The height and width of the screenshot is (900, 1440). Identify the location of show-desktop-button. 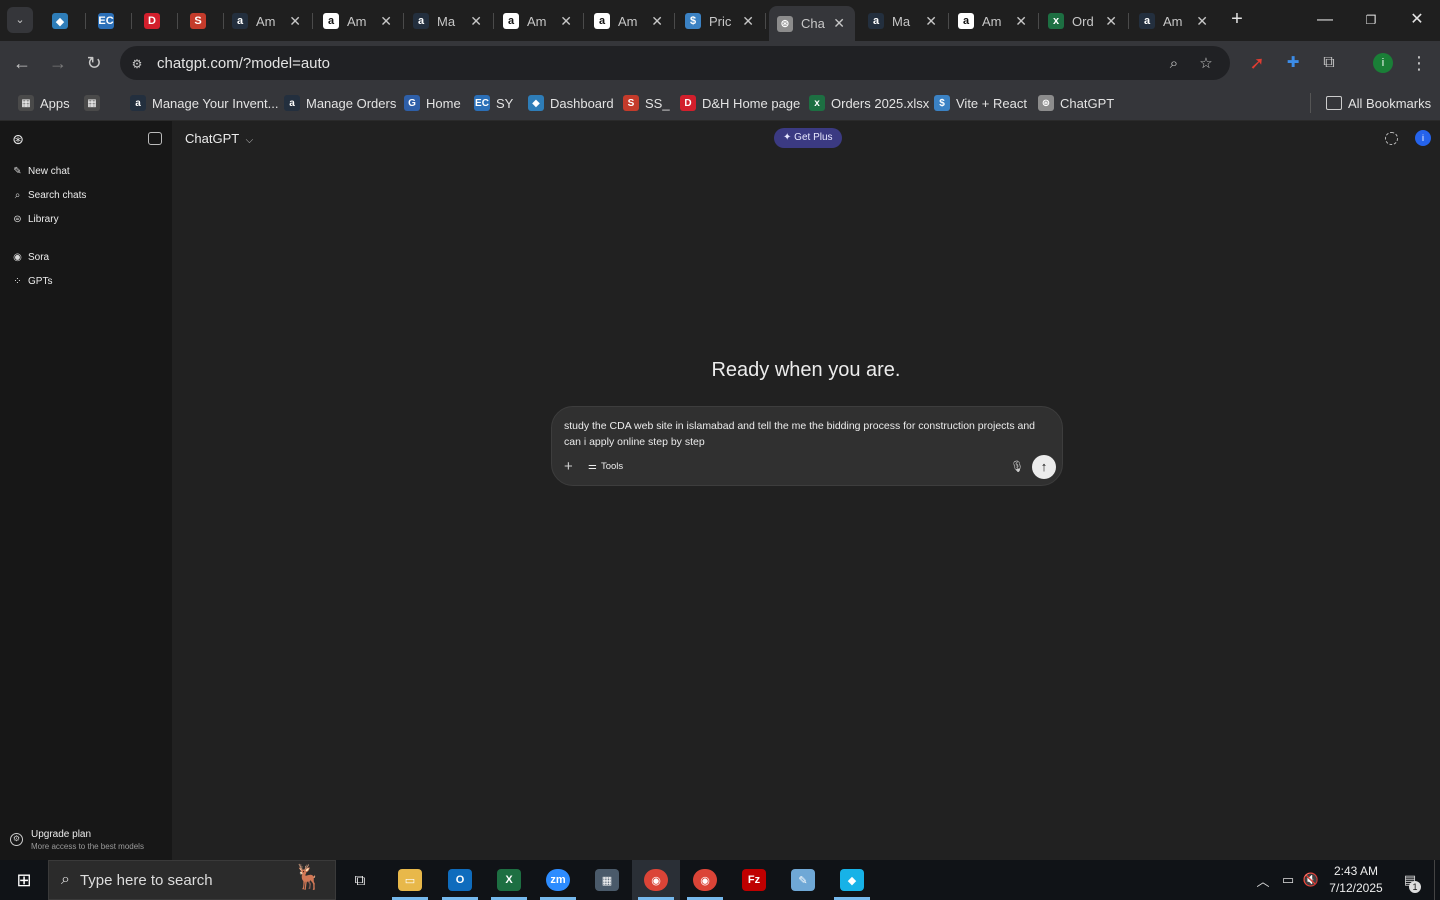
(1437, 880).